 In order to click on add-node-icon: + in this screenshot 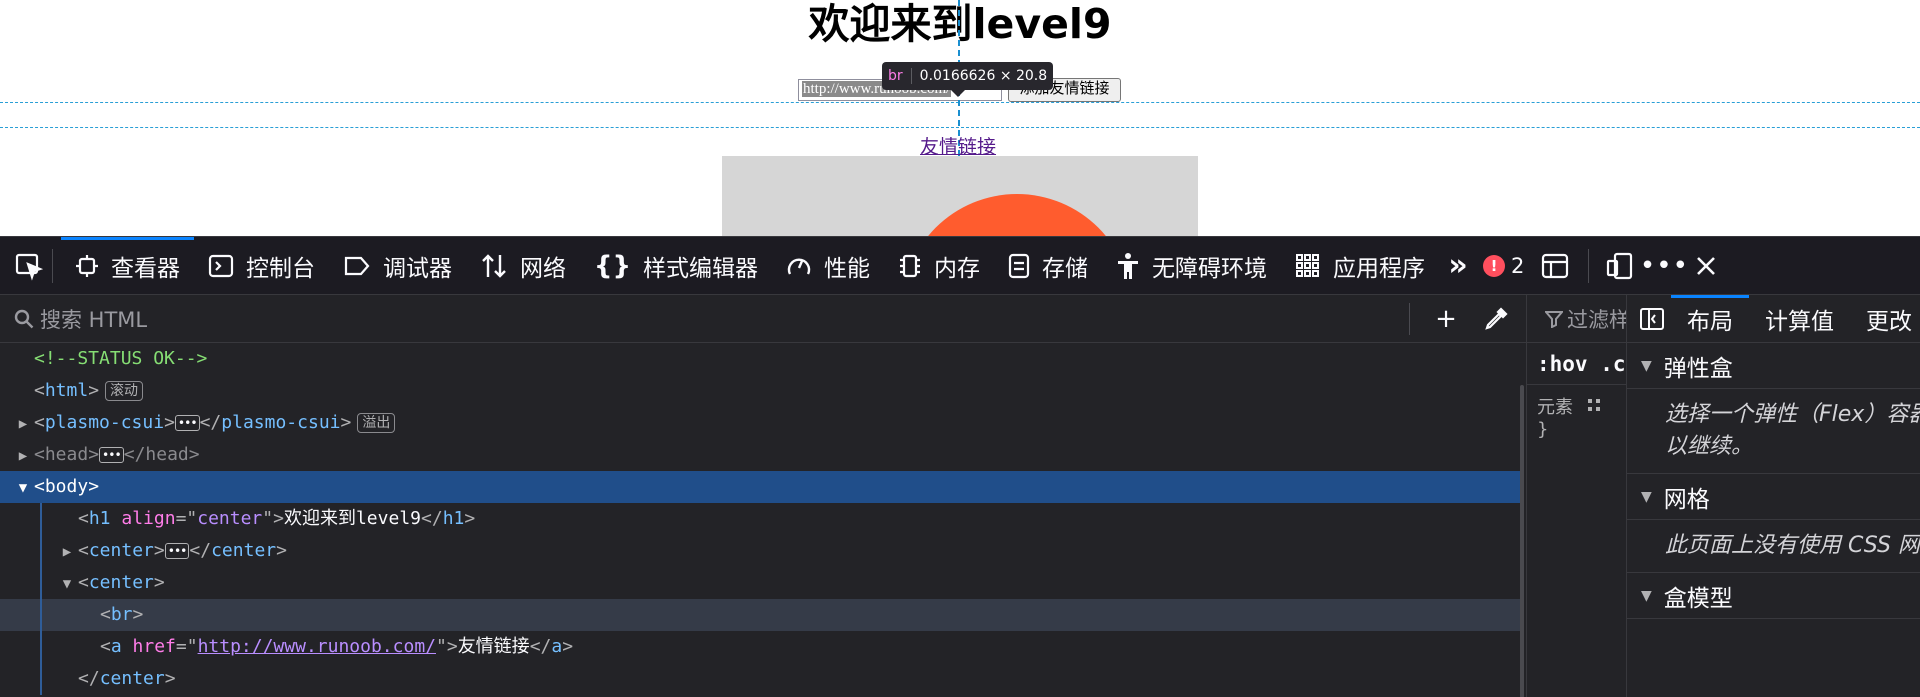, I will do `click(1446, 319)`.